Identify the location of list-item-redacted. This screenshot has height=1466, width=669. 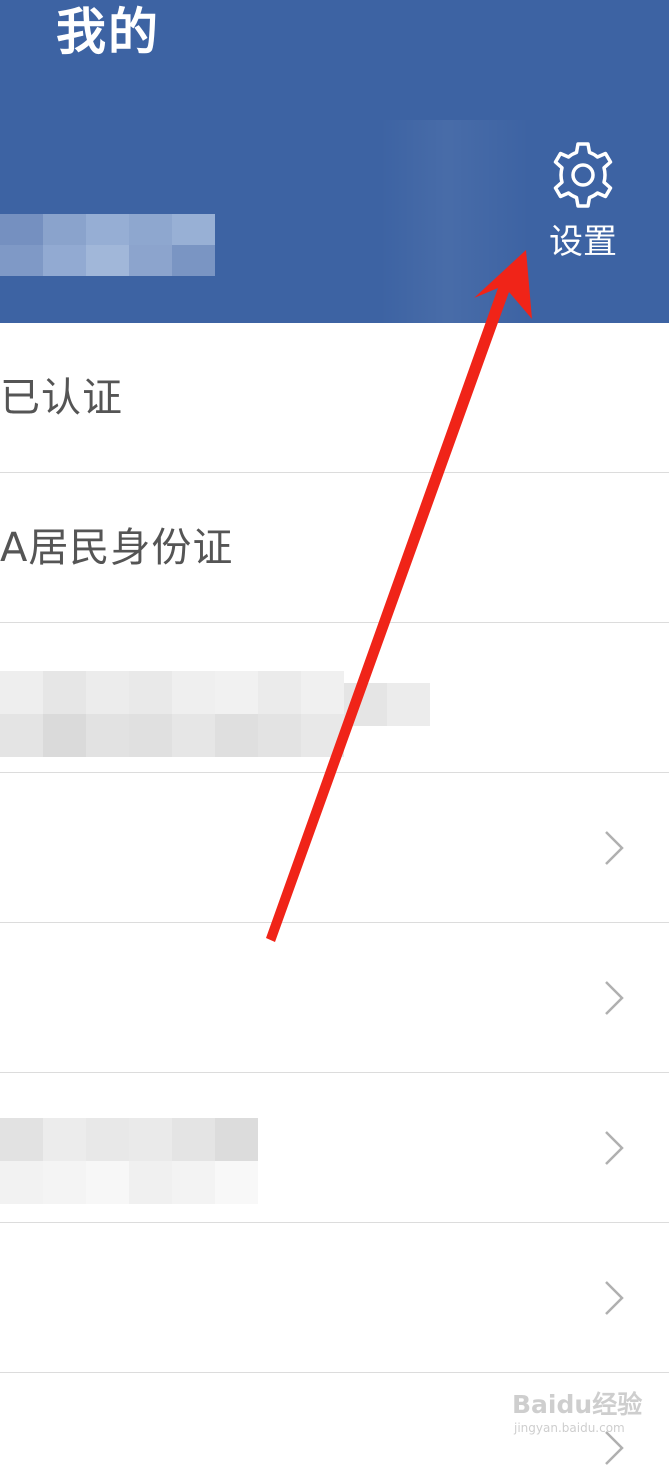
(334, 698).